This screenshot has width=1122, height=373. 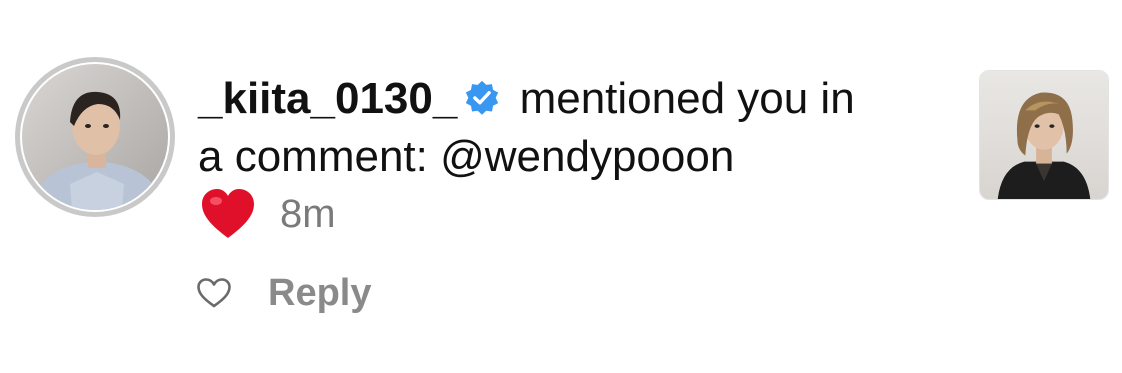 I want to click on username-link: _kiita_0130_, so click(x=327, y=98).